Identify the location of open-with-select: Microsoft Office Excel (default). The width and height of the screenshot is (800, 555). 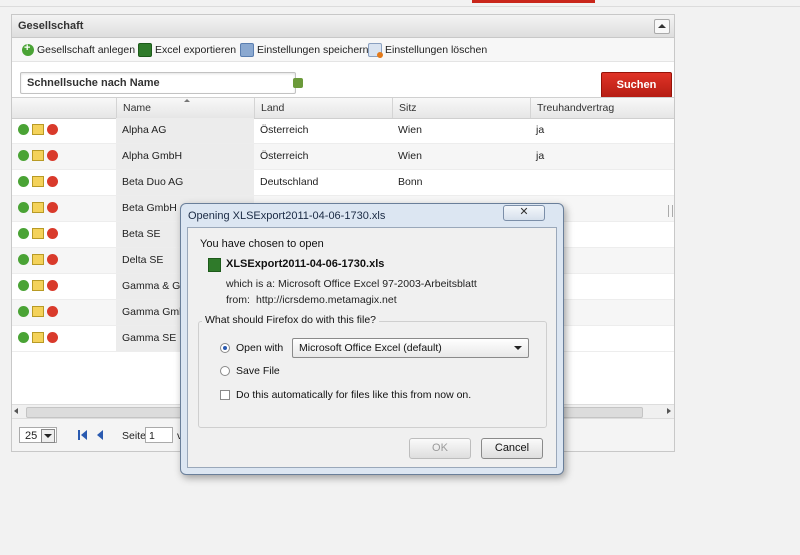
(410, 348).